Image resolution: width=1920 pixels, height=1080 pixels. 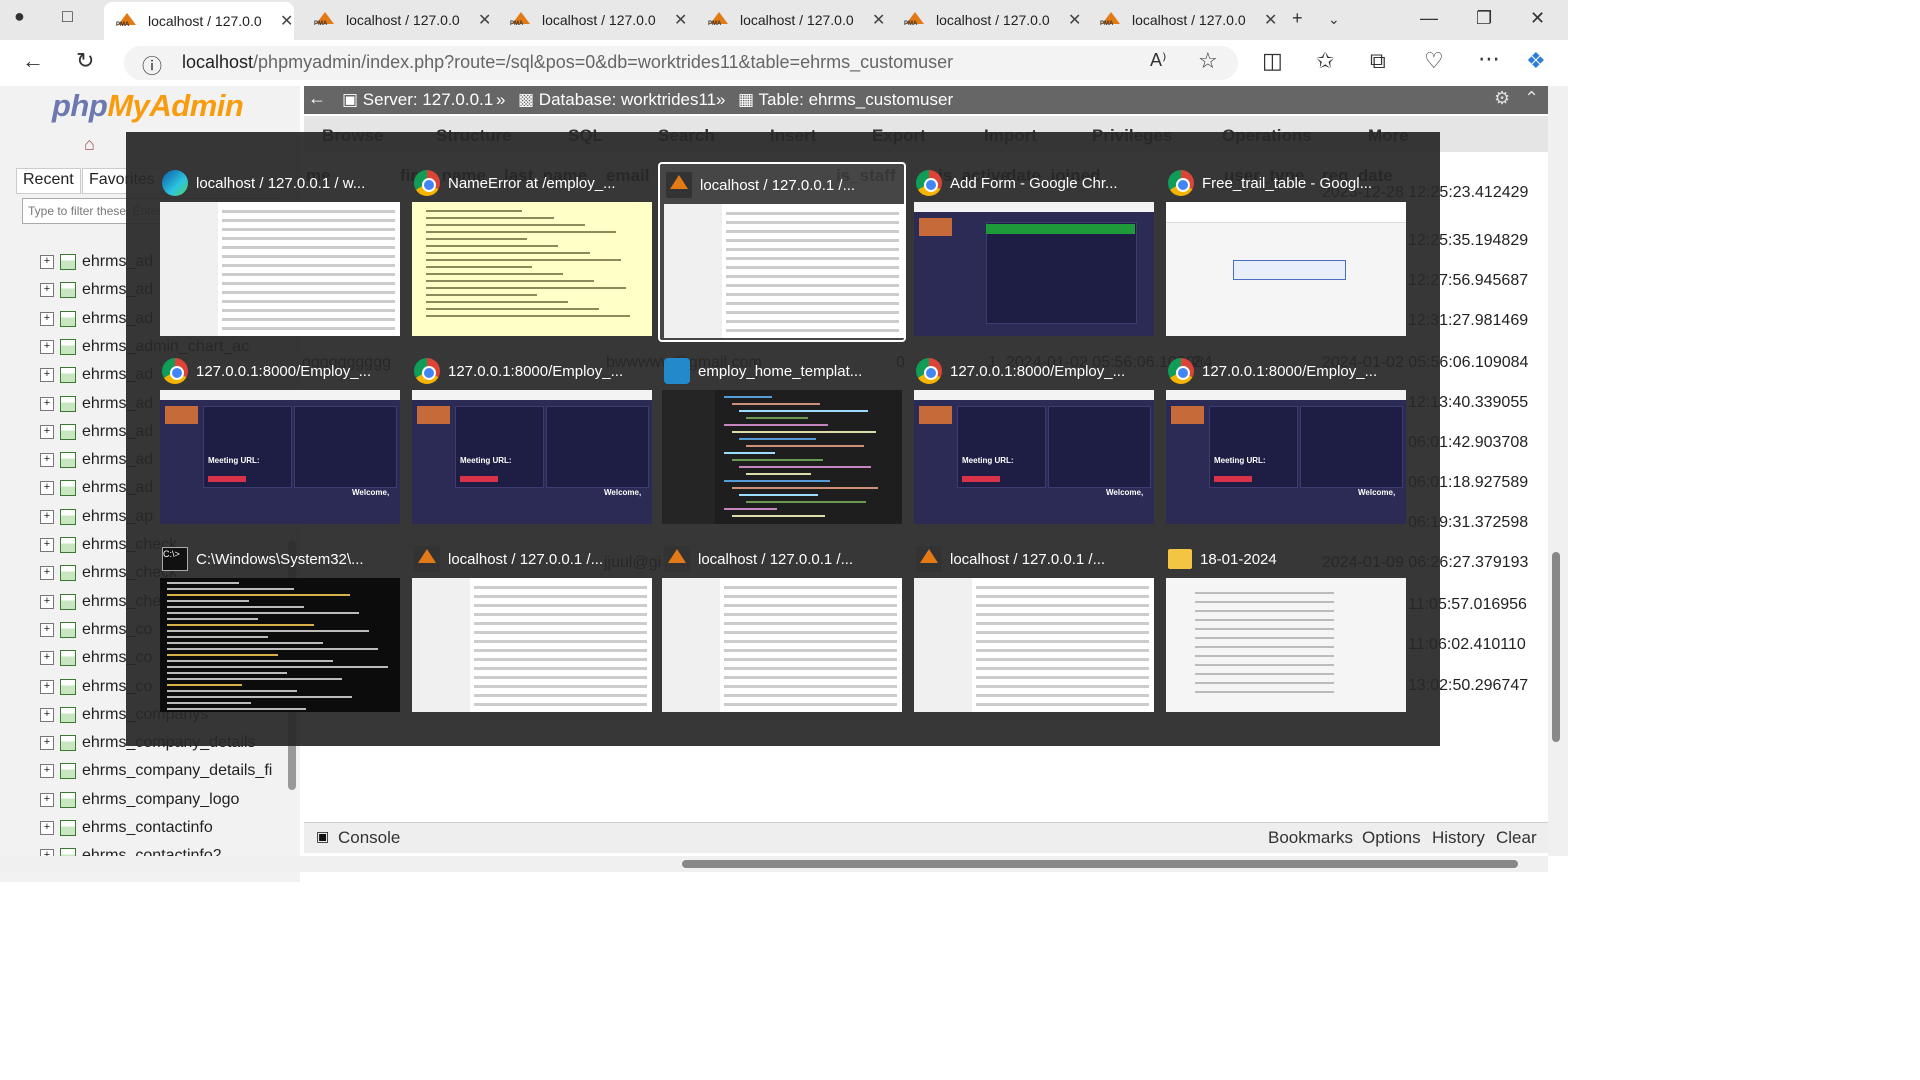 What do you see at coordinates (1286, 559) in the screenshot?
I see `switcher-card-header: 18-01-2024` at bounding box center [1286, 559].